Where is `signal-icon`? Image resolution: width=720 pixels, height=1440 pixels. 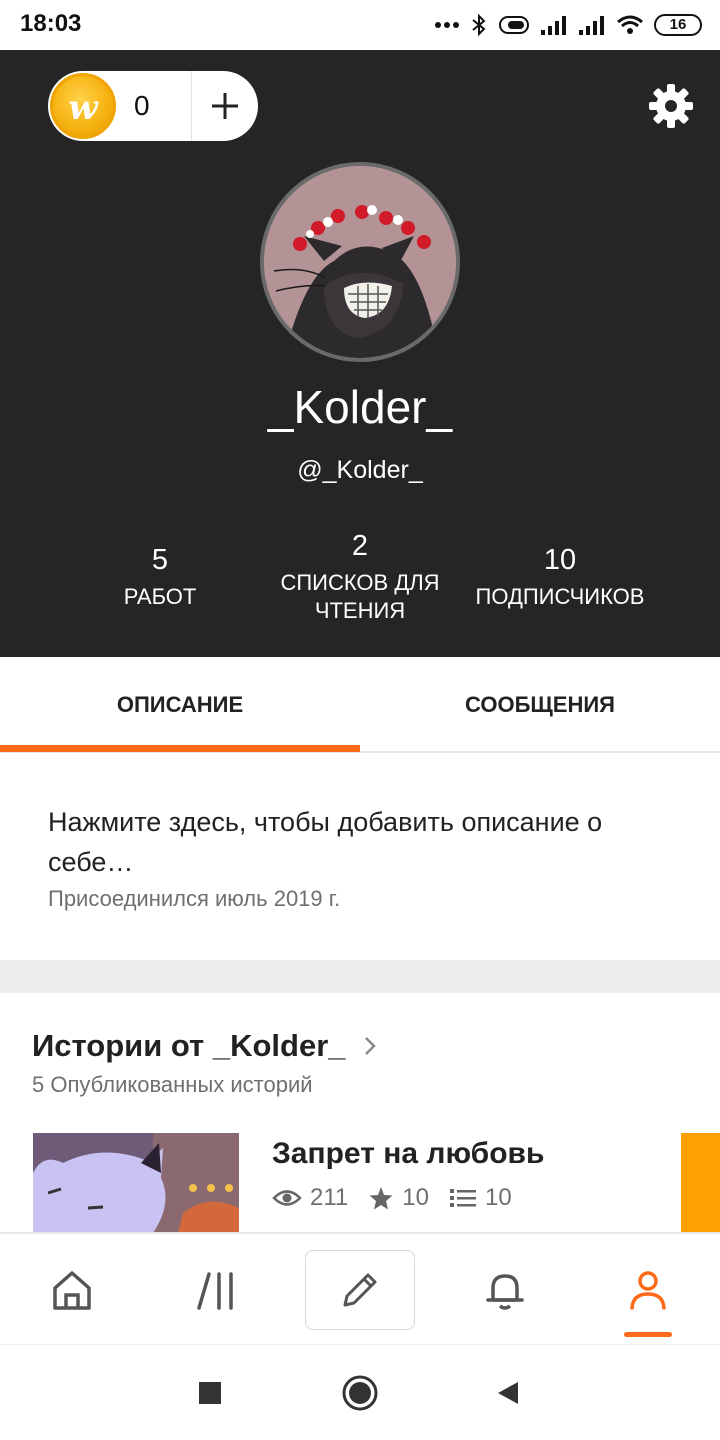 signal-icon is located at coordinates (553, 25).